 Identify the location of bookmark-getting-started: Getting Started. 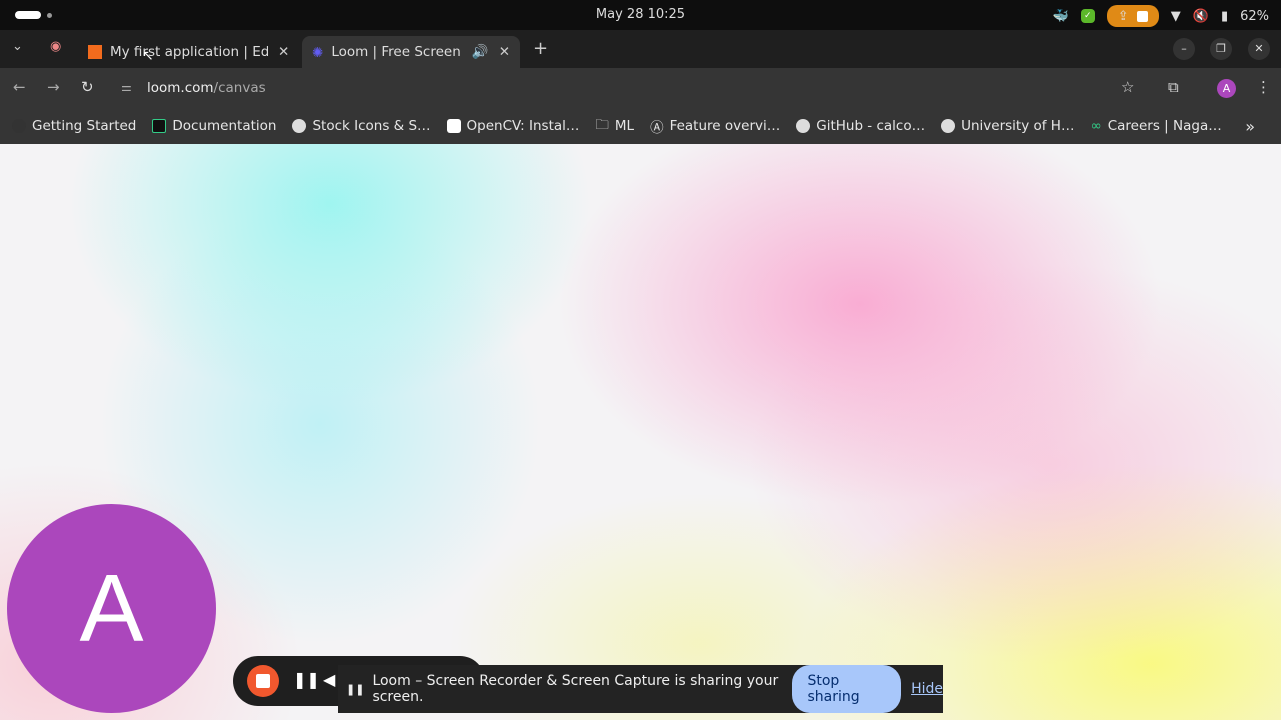
(74, 126).